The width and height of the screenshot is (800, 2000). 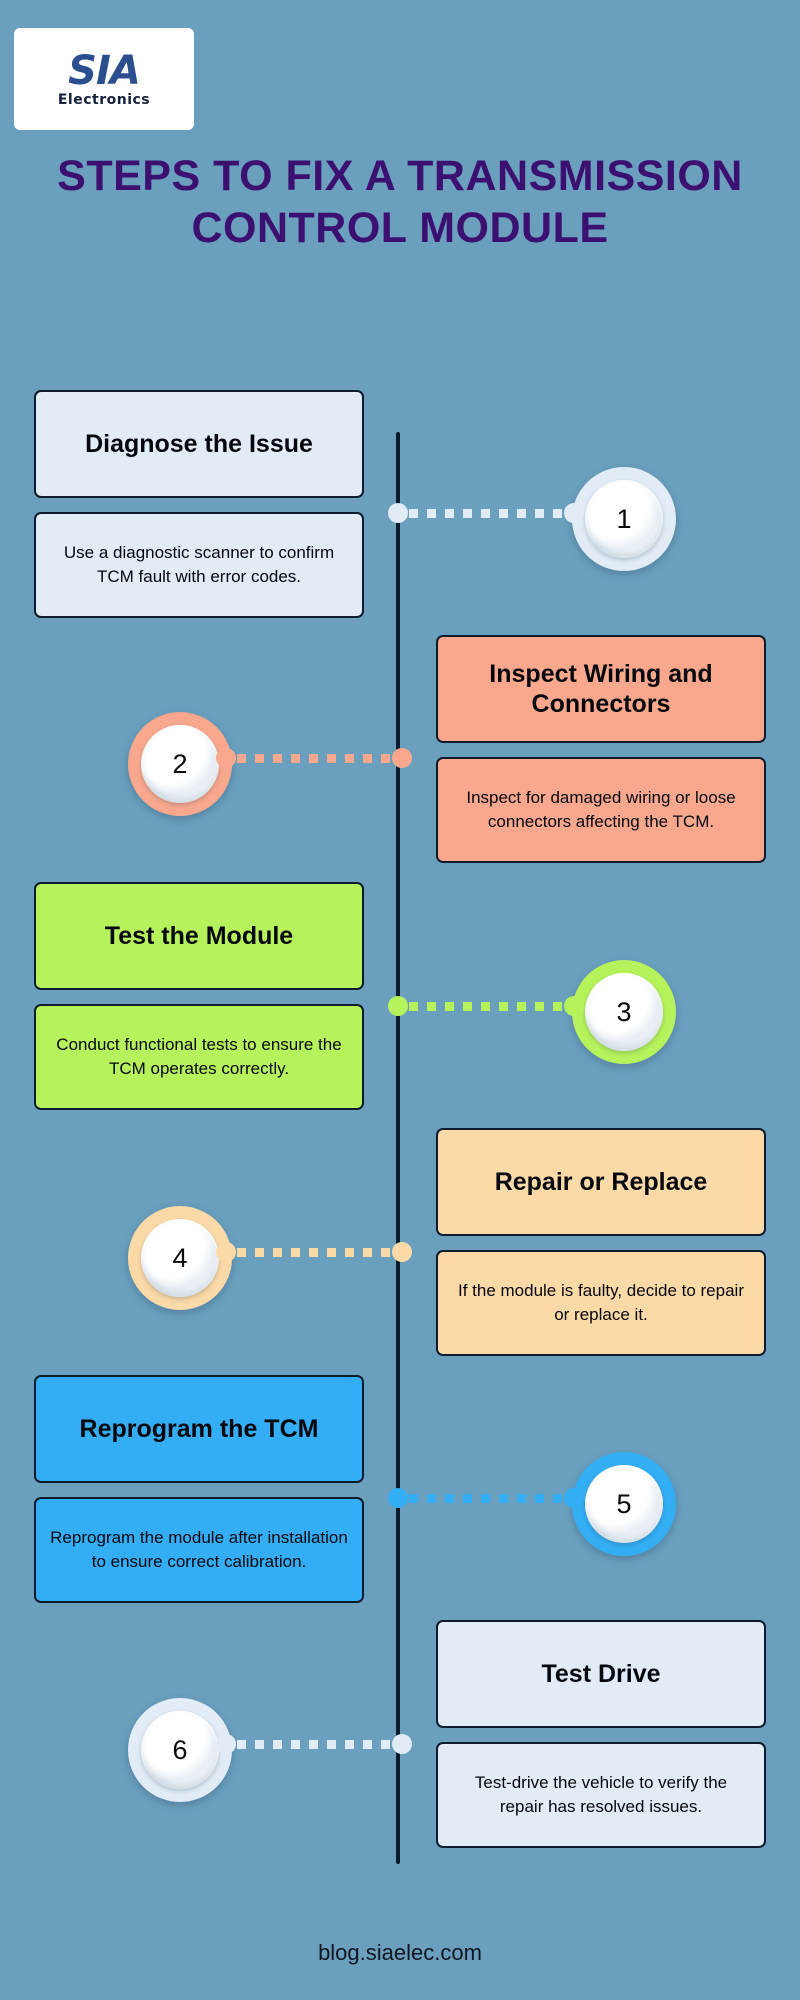 I want to click on step-1-badge: 1, so click(x=624, y=519).